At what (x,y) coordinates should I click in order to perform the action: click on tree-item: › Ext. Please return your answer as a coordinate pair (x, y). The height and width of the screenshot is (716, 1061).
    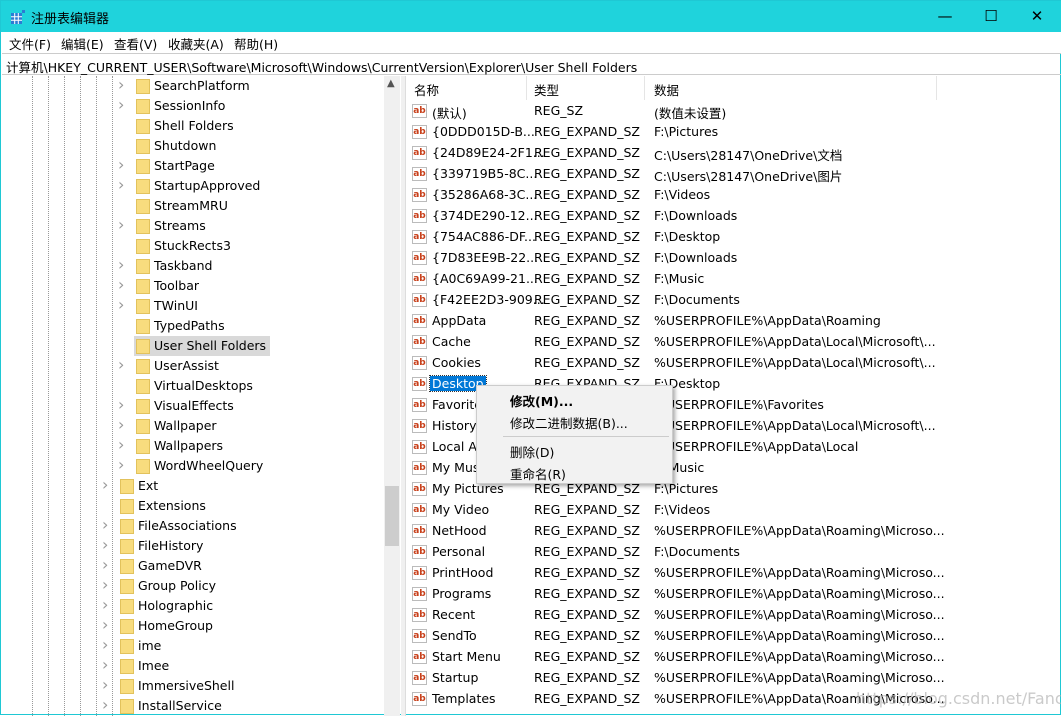
    Looking at the image, I should click on (185, 485).